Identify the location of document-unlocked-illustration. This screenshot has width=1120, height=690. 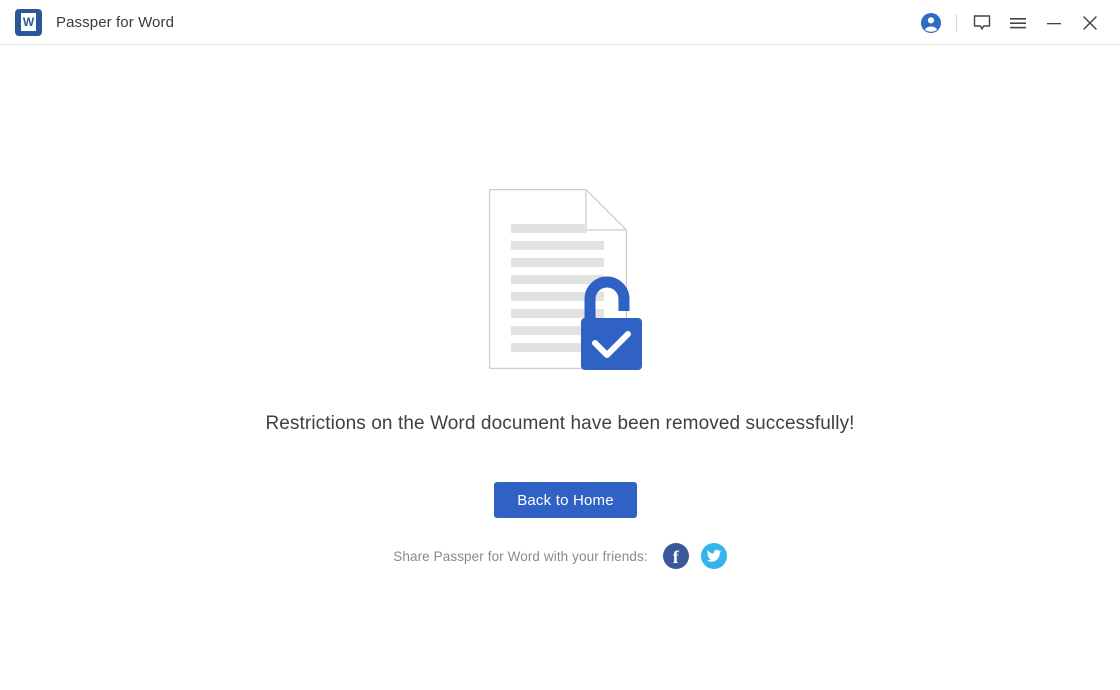
(574, 281).